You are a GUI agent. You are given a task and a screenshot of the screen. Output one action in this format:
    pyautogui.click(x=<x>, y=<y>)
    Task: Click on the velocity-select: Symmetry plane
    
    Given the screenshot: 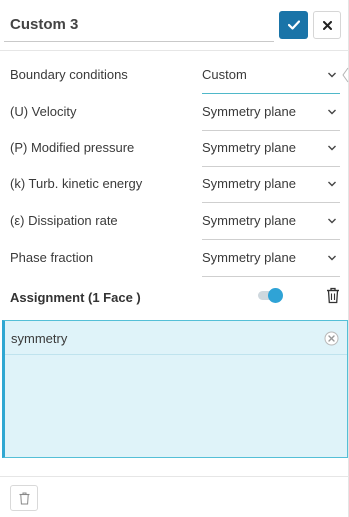 What is the action you would take?
    pyautogui.click(x=271, y=113)
    